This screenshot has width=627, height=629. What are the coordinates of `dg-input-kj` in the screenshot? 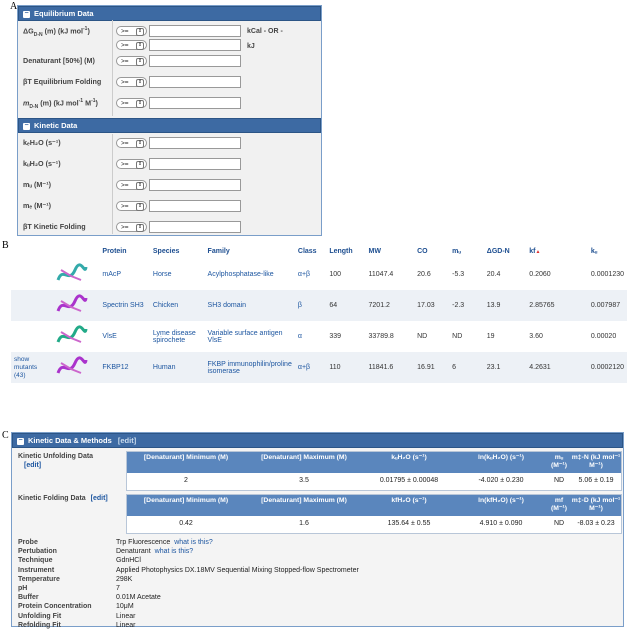 It's located at (195, 45).